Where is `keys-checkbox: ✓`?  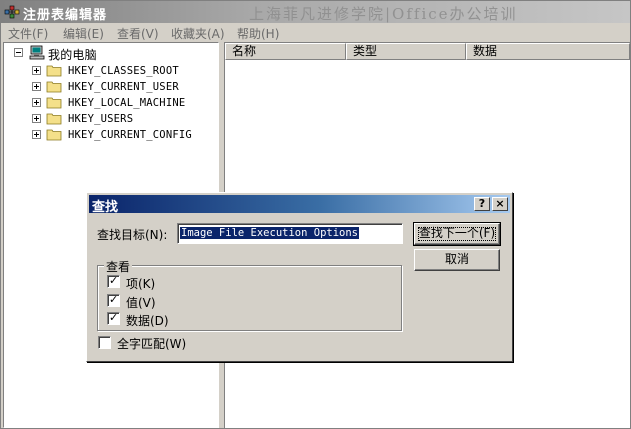 keys-checkbox: ✓ is located at coordinates (113, 281).